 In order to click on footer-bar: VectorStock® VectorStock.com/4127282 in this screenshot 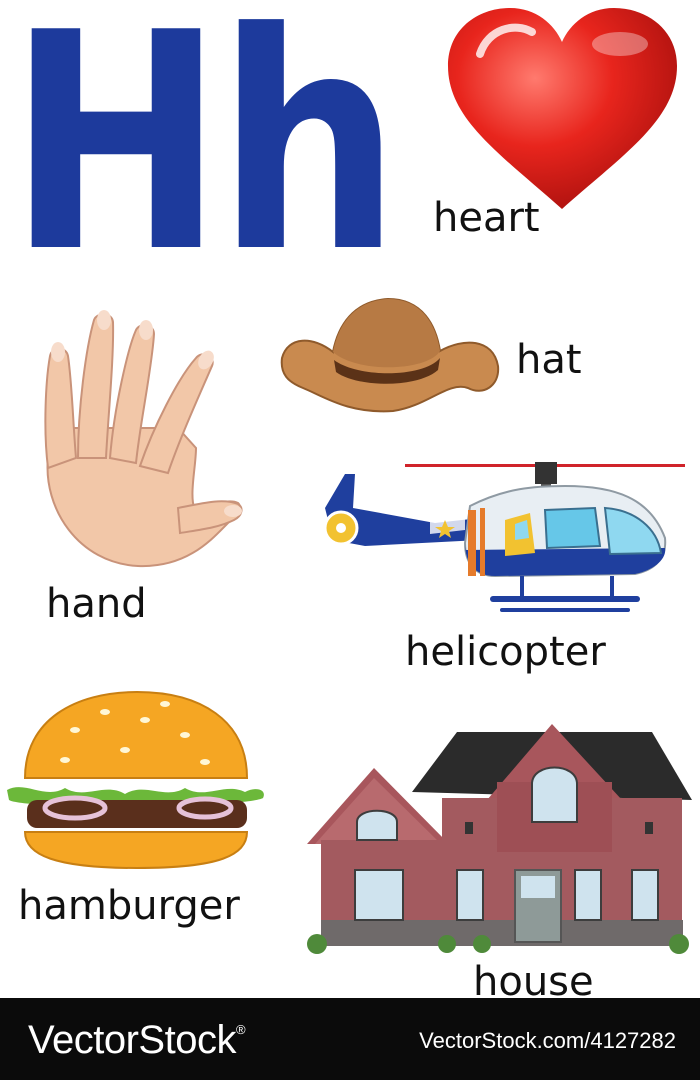, I will do `click(350, 1039)`.